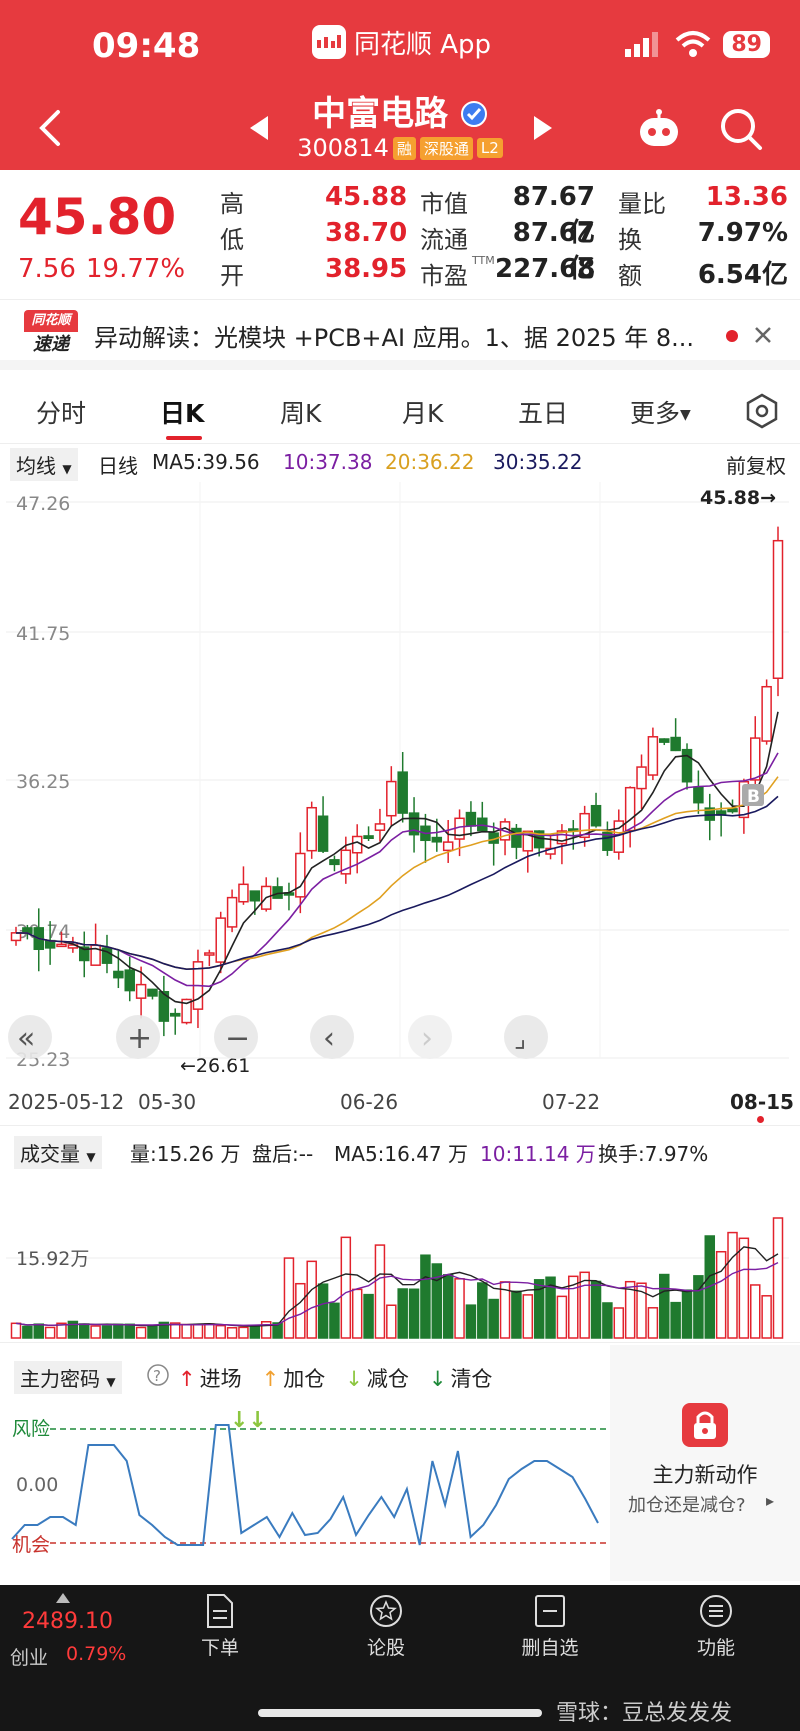  Describe the element at coordinates (483, 260) in the screenshot. I see `pe-ttm-sup: TTM` at that location.